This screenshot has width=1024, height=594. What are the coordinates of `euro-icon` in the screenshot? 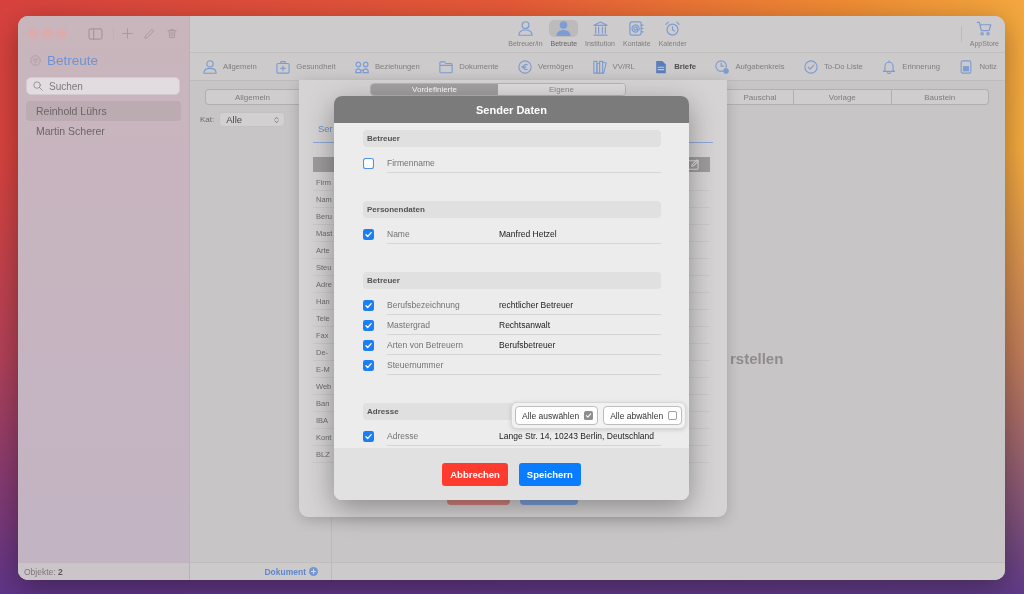 It's located at (525, 66).